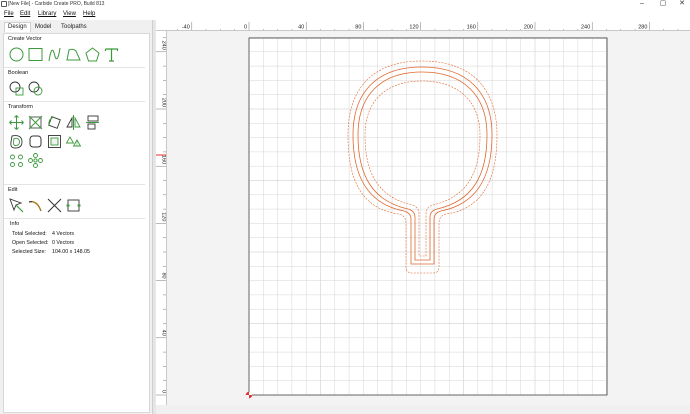 The image size is (690, 414). What do you see at coordinates (47, 14) in the screenshot?
I see `menu-library: Library` at bounding box center [47, 14].